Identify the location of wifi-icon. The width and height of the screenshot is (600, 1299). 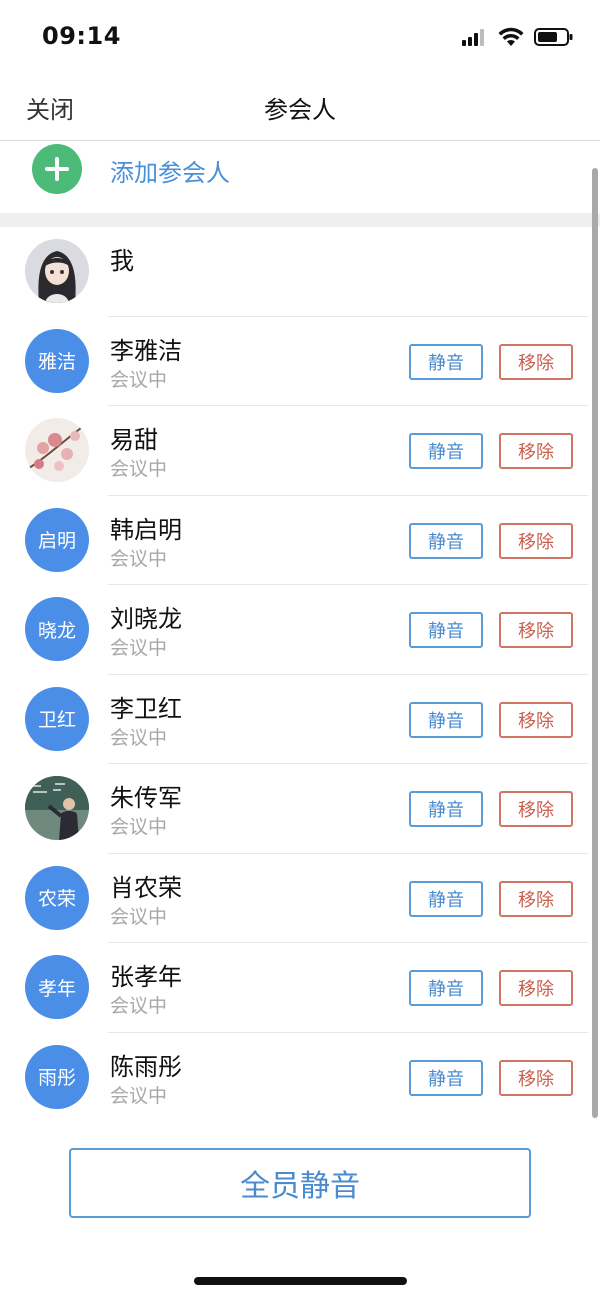
(511, 36).